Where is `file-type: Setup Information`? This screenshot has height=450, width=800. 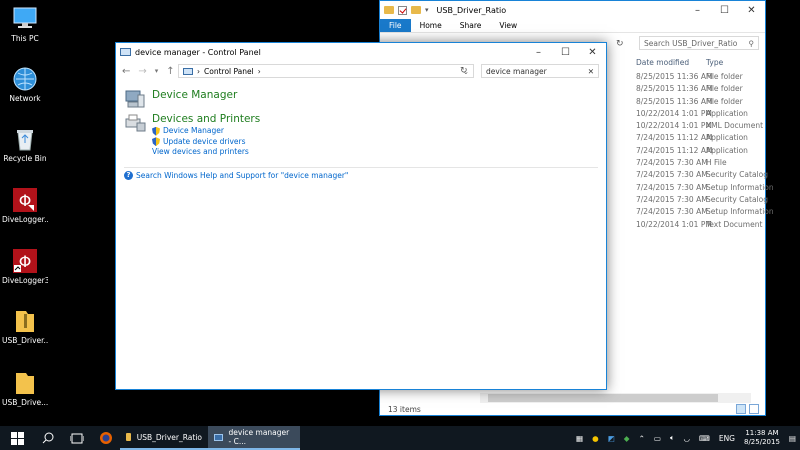 file-type: Setup Information is located at coordinates (740, 212).